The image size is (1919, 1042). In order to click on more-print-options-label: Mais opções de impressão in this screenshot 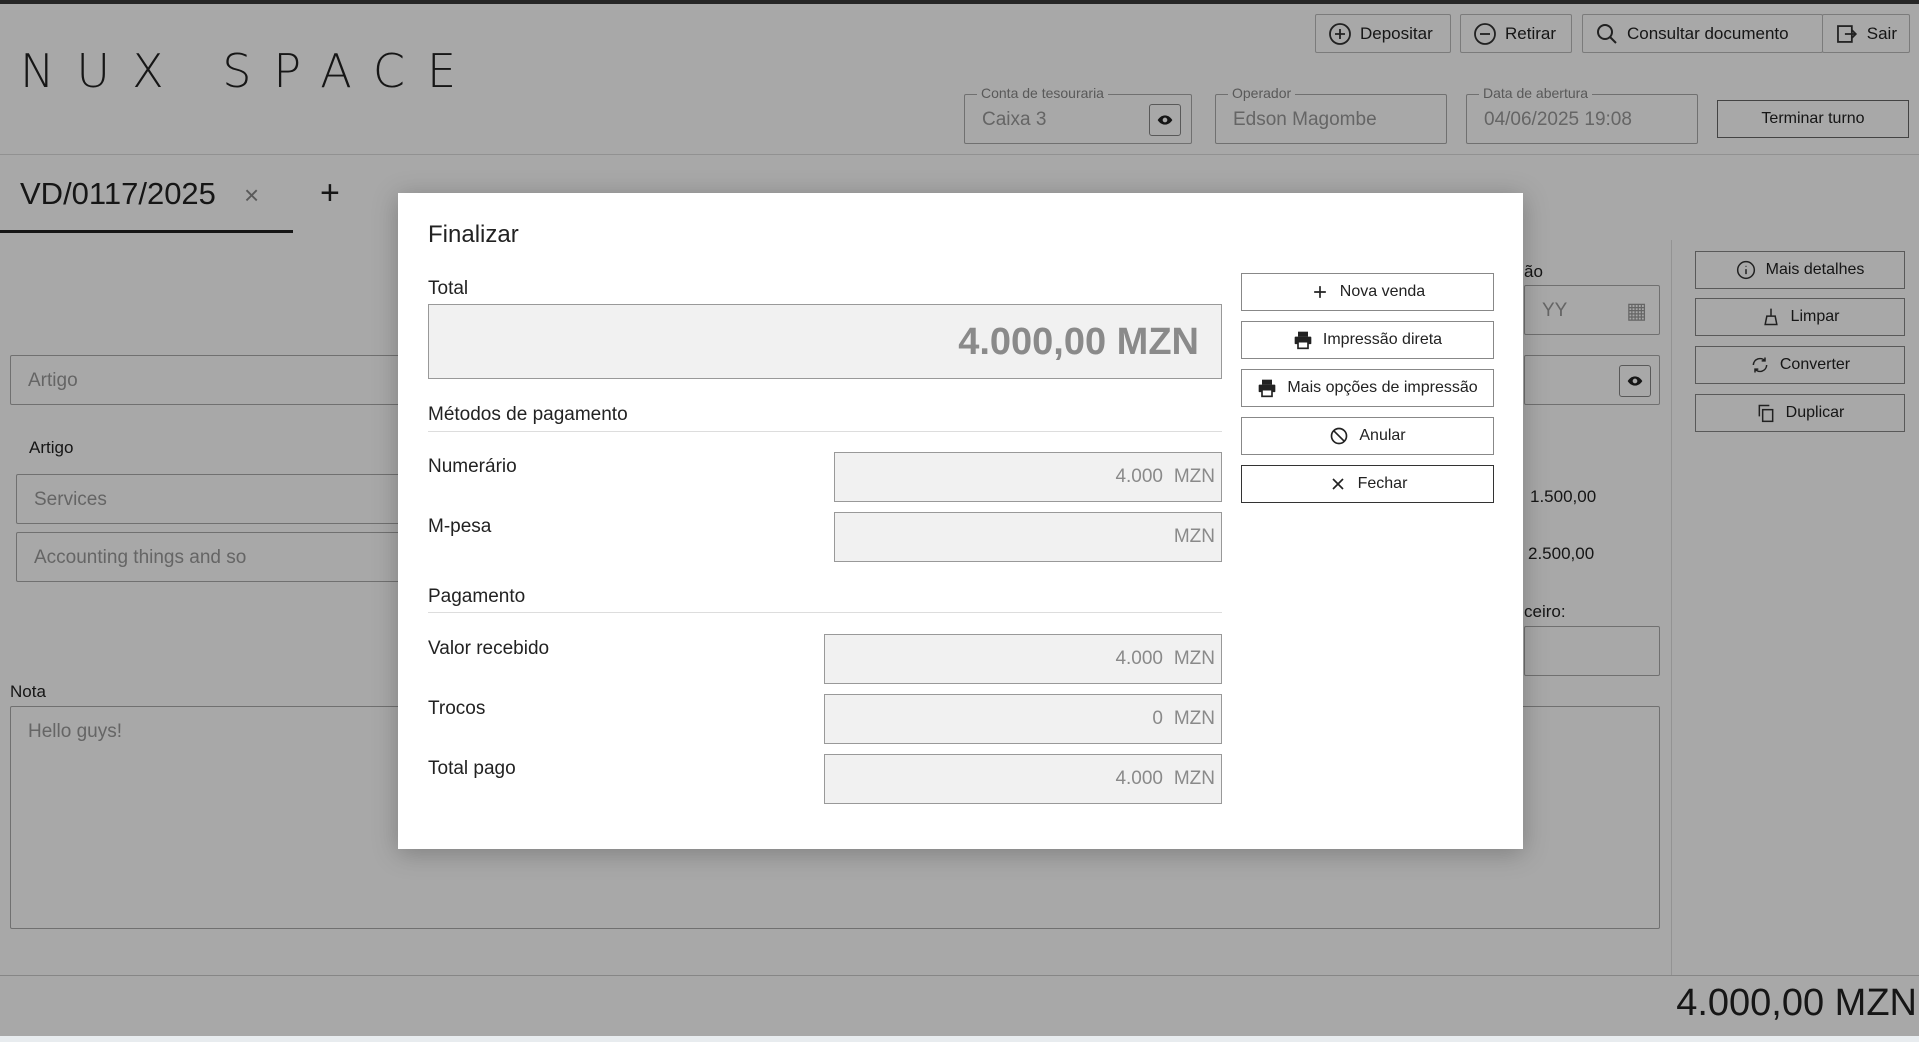, I will do `click(1382, 387)`.